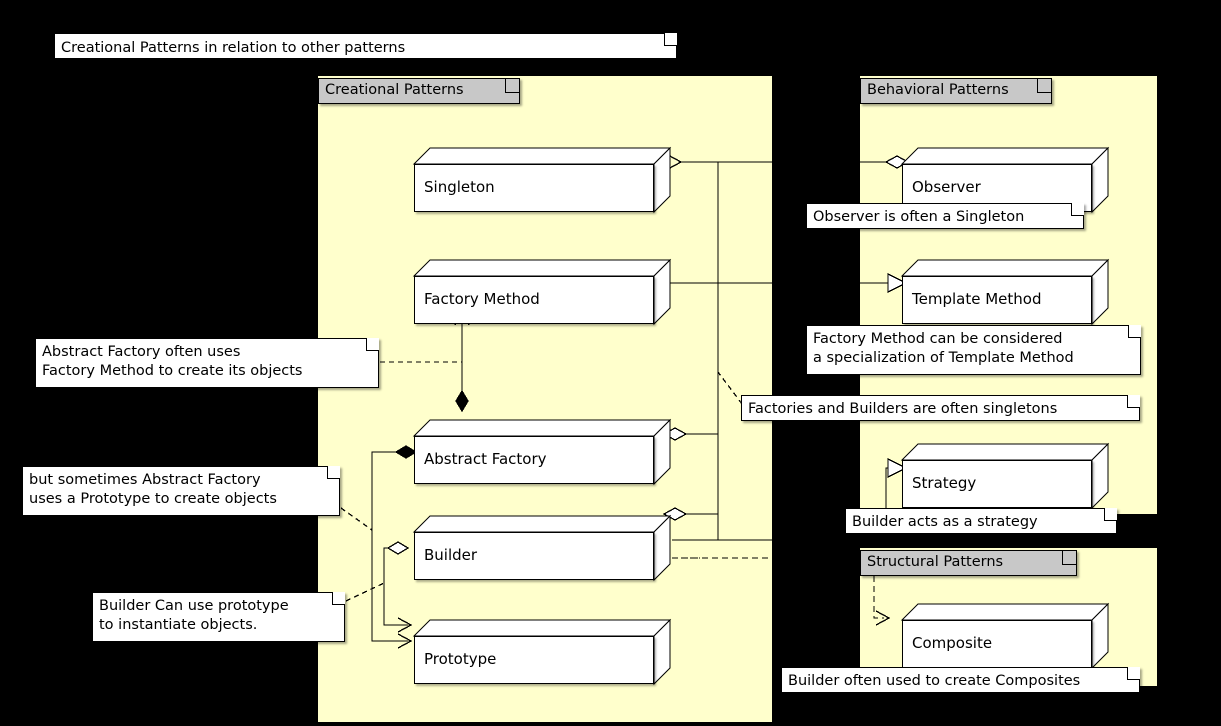  What do you see at coordinates (977, 299) in the screenshot?
I see `node-label: Template Method` at bounding box center [977, 299].